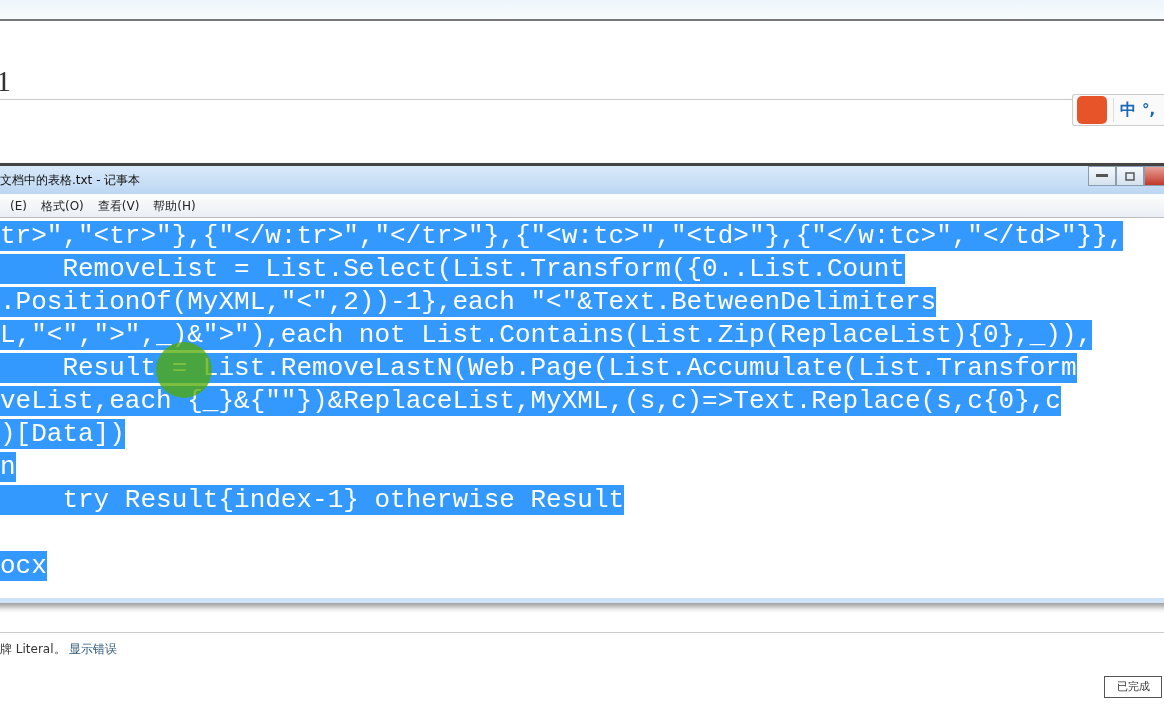 The image size is (1164, 728). What do you see at coordinates (1133, 687) in the screenshot?
I see `done-button: 已完成` at bounding box center [1133, 687].